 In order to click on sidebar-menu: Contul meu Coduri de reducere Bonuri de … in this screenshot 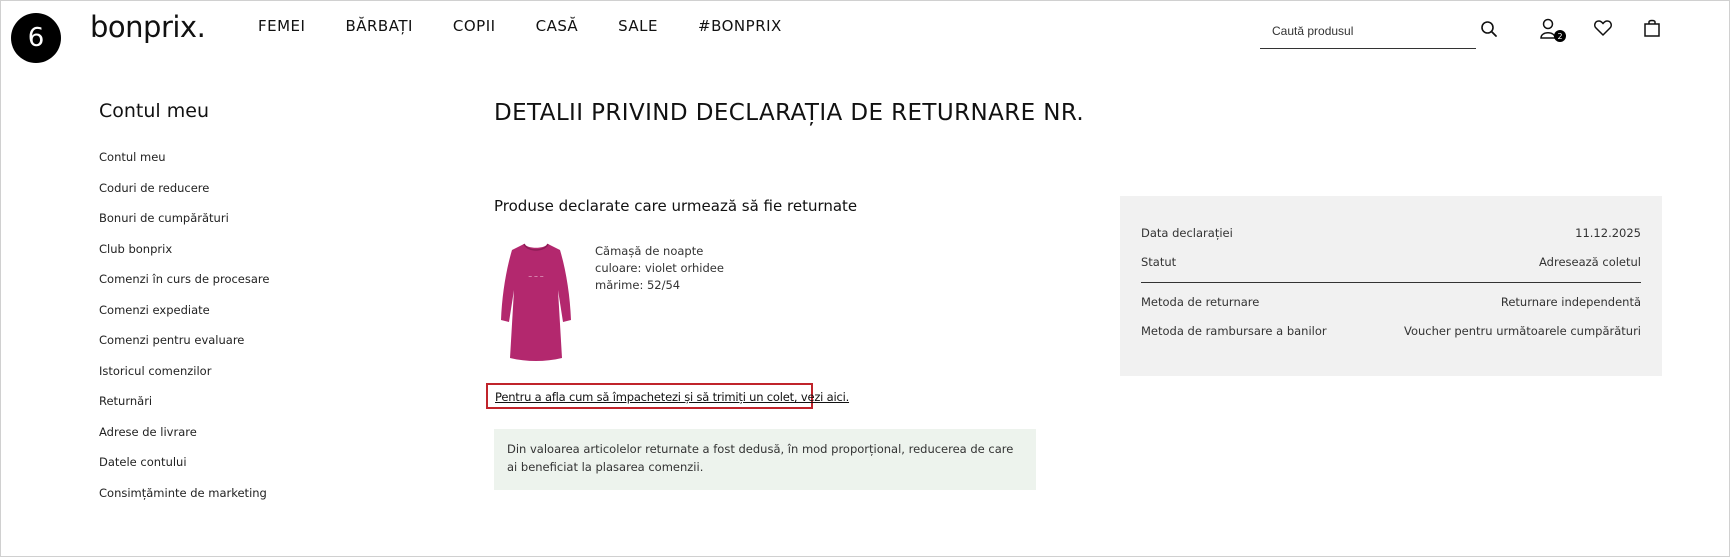, I will do `click(184, 333)`.